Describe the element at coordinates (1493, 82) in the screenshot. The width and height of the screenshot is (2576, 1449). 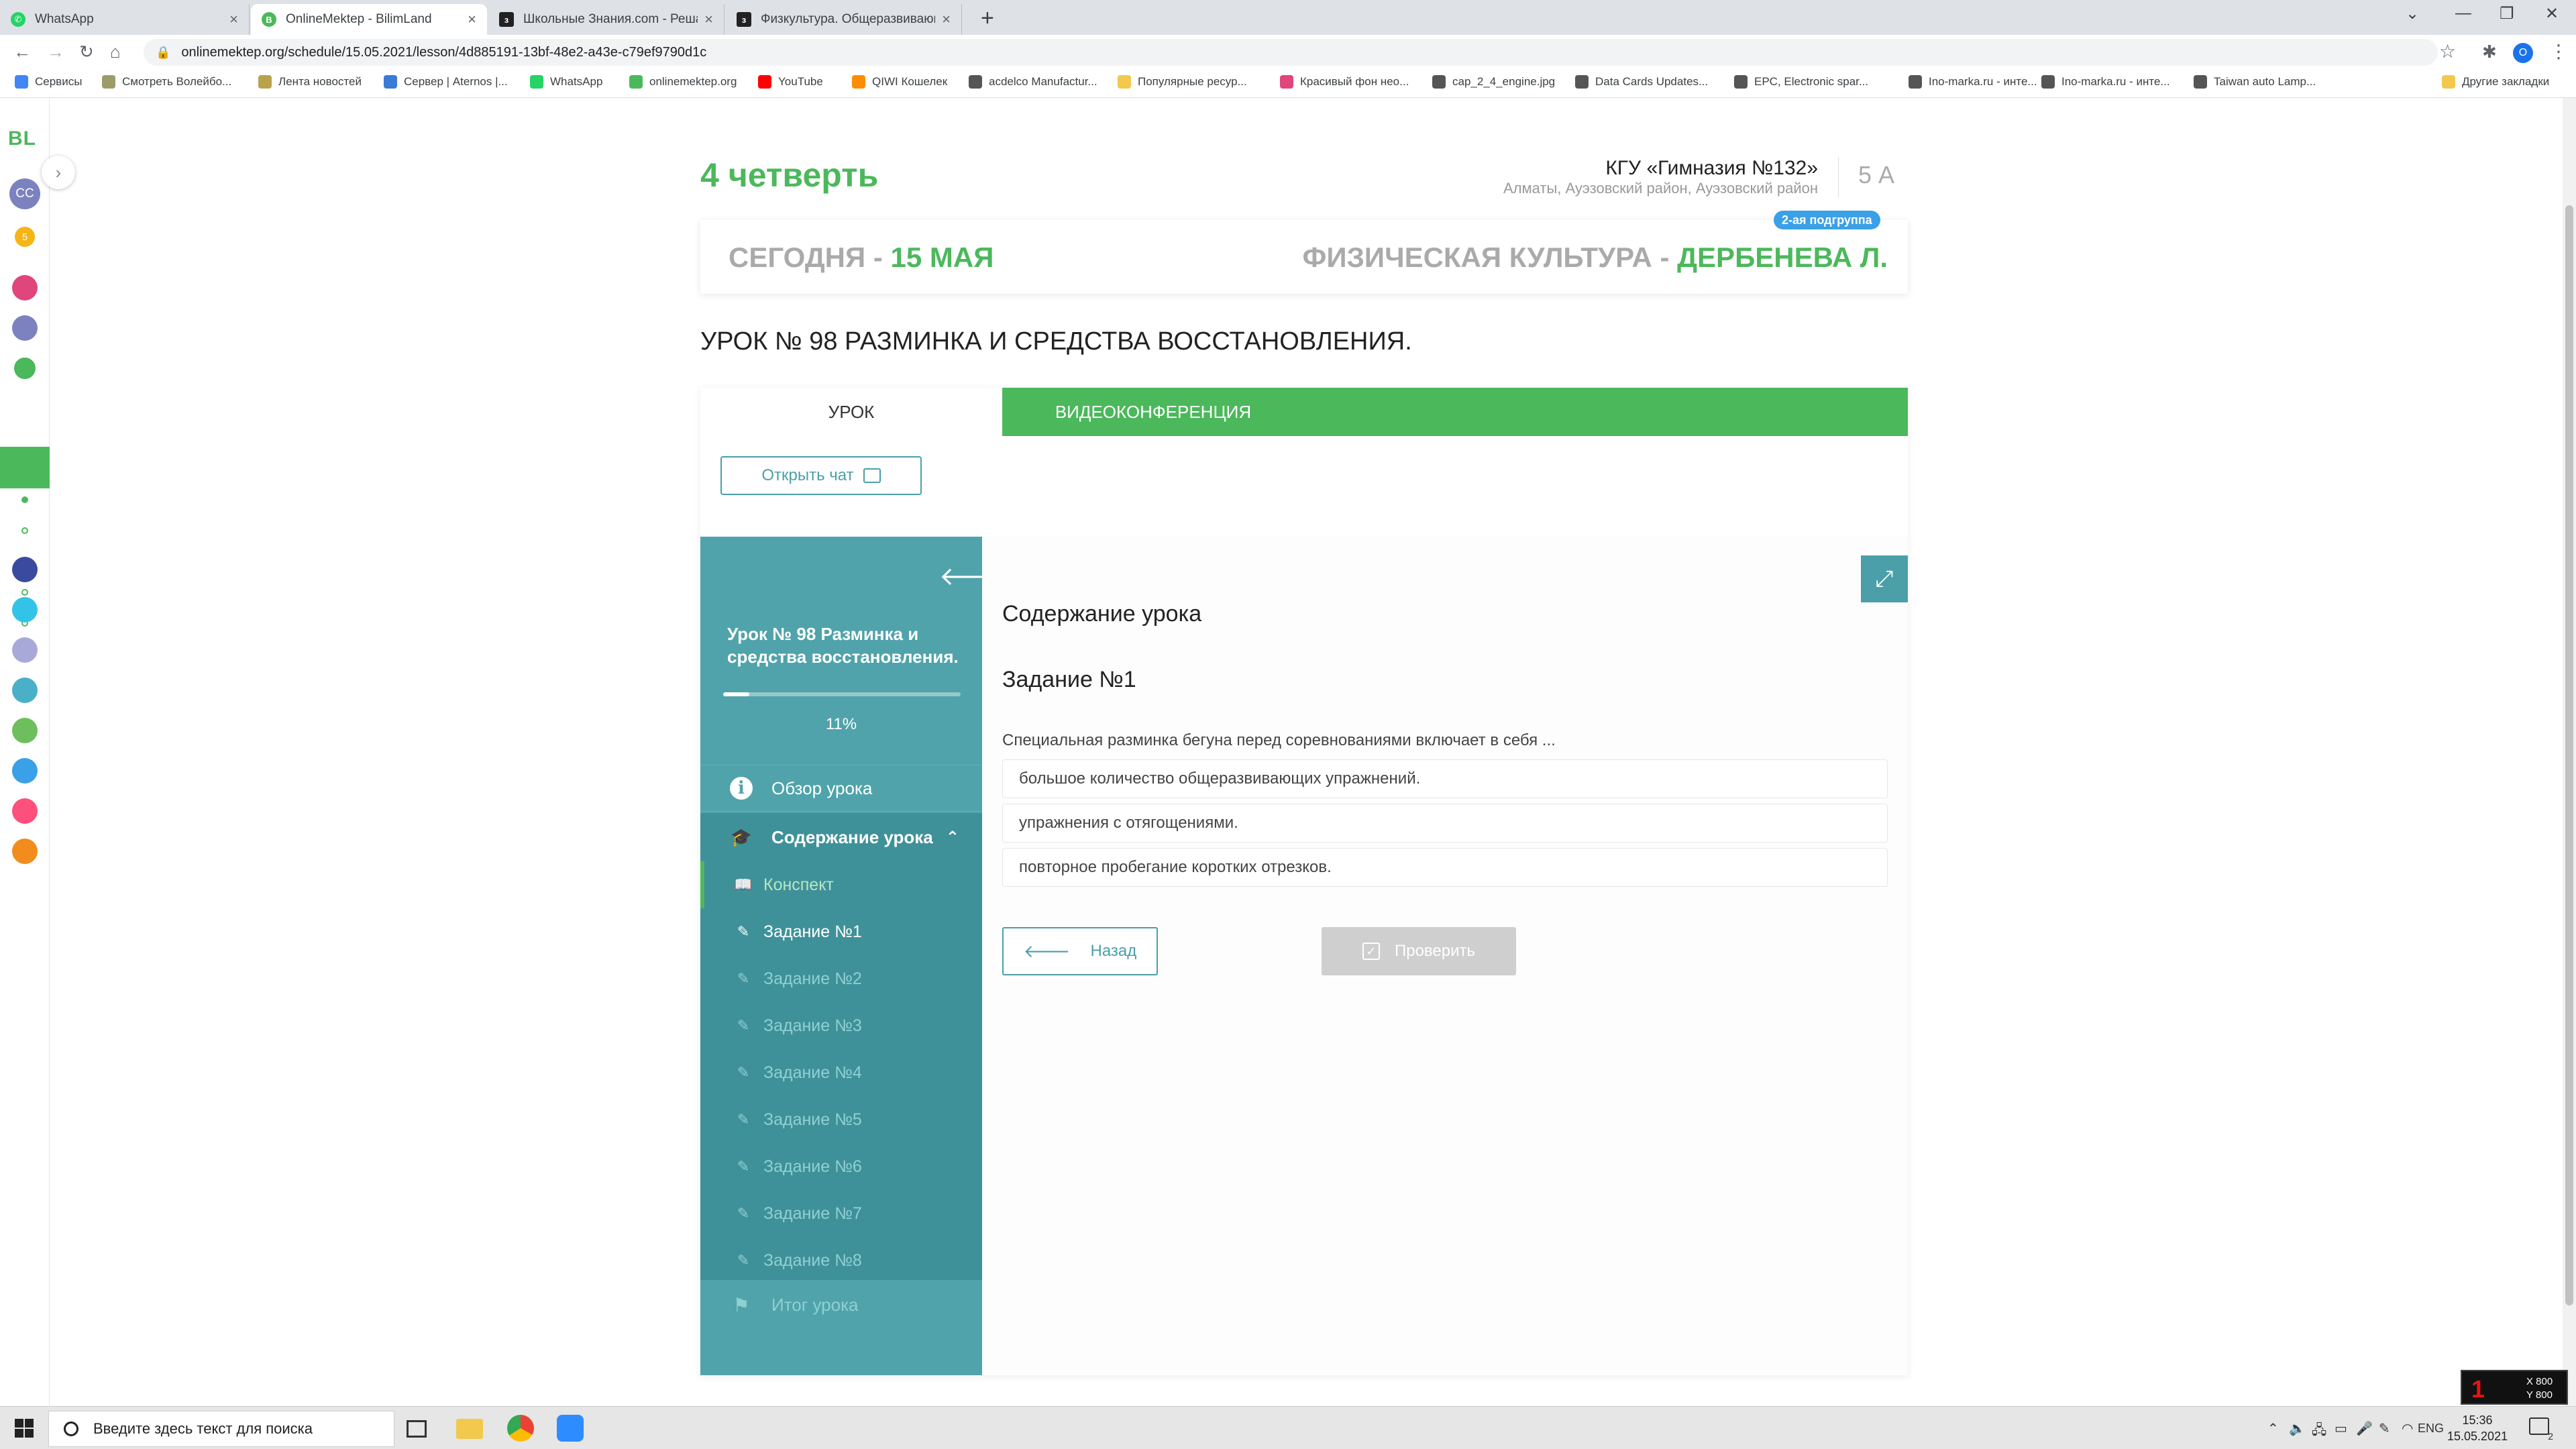
I see `bookmark-item: cap_2_4_engine.jpg` at that location.